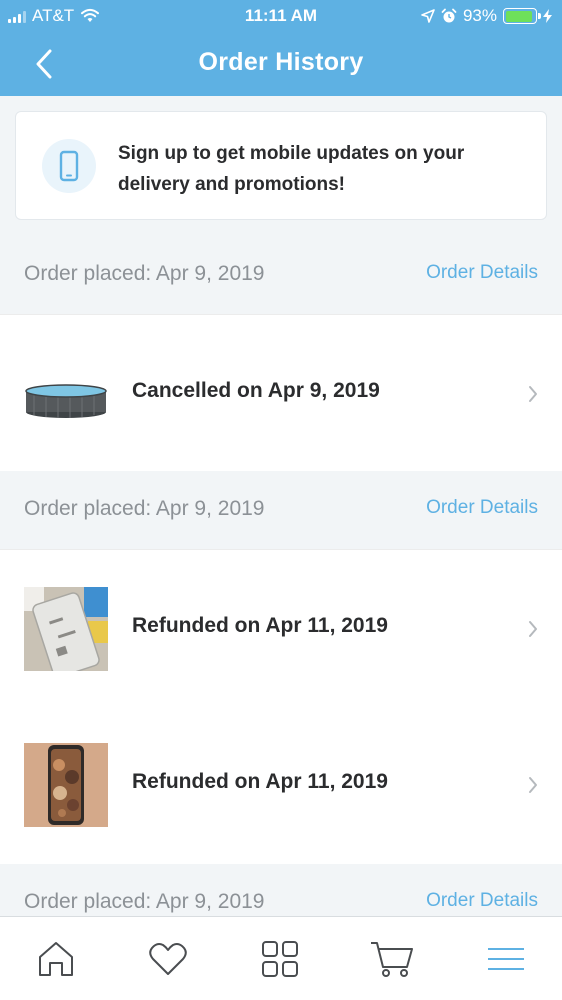 The width and height of the screenshot is (562, 1000). What do you see at coordinates (256, 390) in the screenshot?
I see `order-item-status: Cancelled on Apr 9, 2019` at bounding box center [256, 390].